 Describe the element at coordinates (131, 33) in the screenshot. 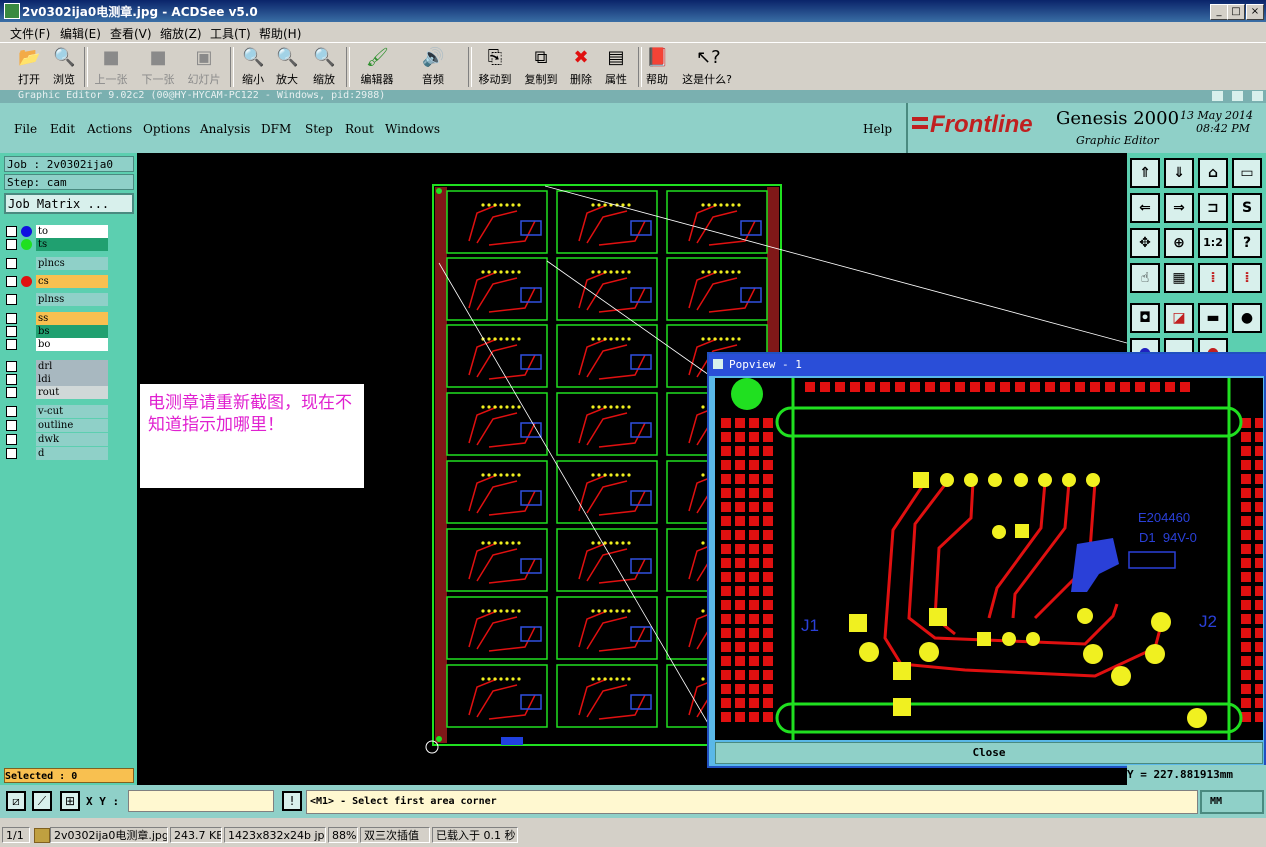

I see `menu-view: 查看(V)` at that location.